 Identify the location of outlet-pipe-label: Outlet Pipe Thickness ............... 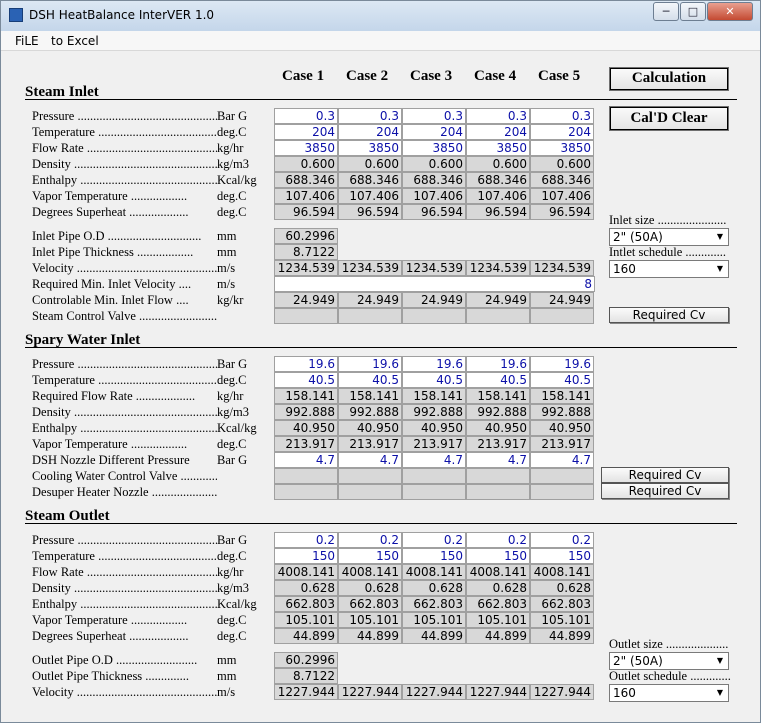
(111, 676).